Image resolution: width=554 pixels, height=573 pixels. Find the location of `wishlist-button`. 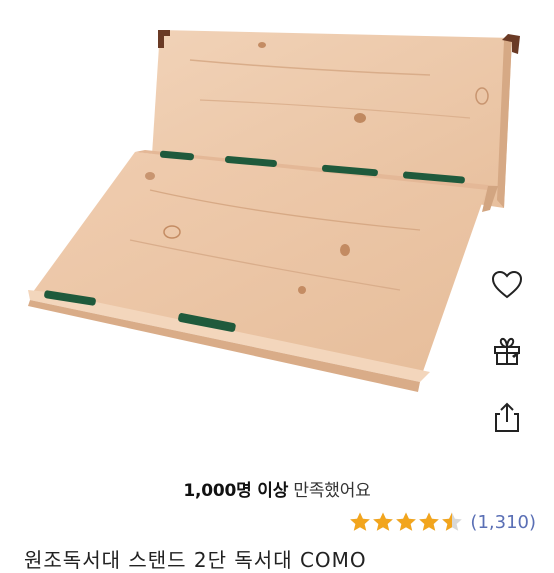

wishlist-button is located at coordinates (507, 285).